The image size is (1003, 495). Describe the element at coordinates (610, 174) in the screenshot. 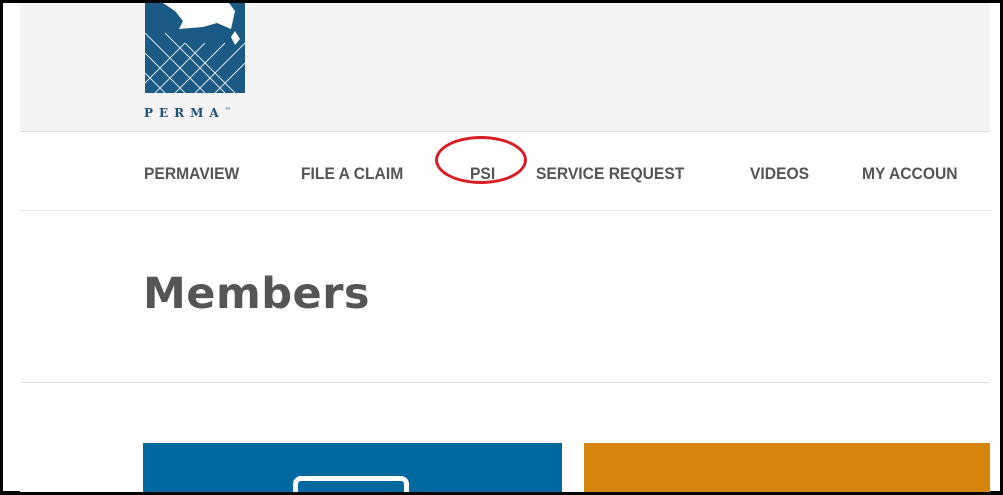

I see `nav-item-service-request: SERVICE REQUEST` at that location.